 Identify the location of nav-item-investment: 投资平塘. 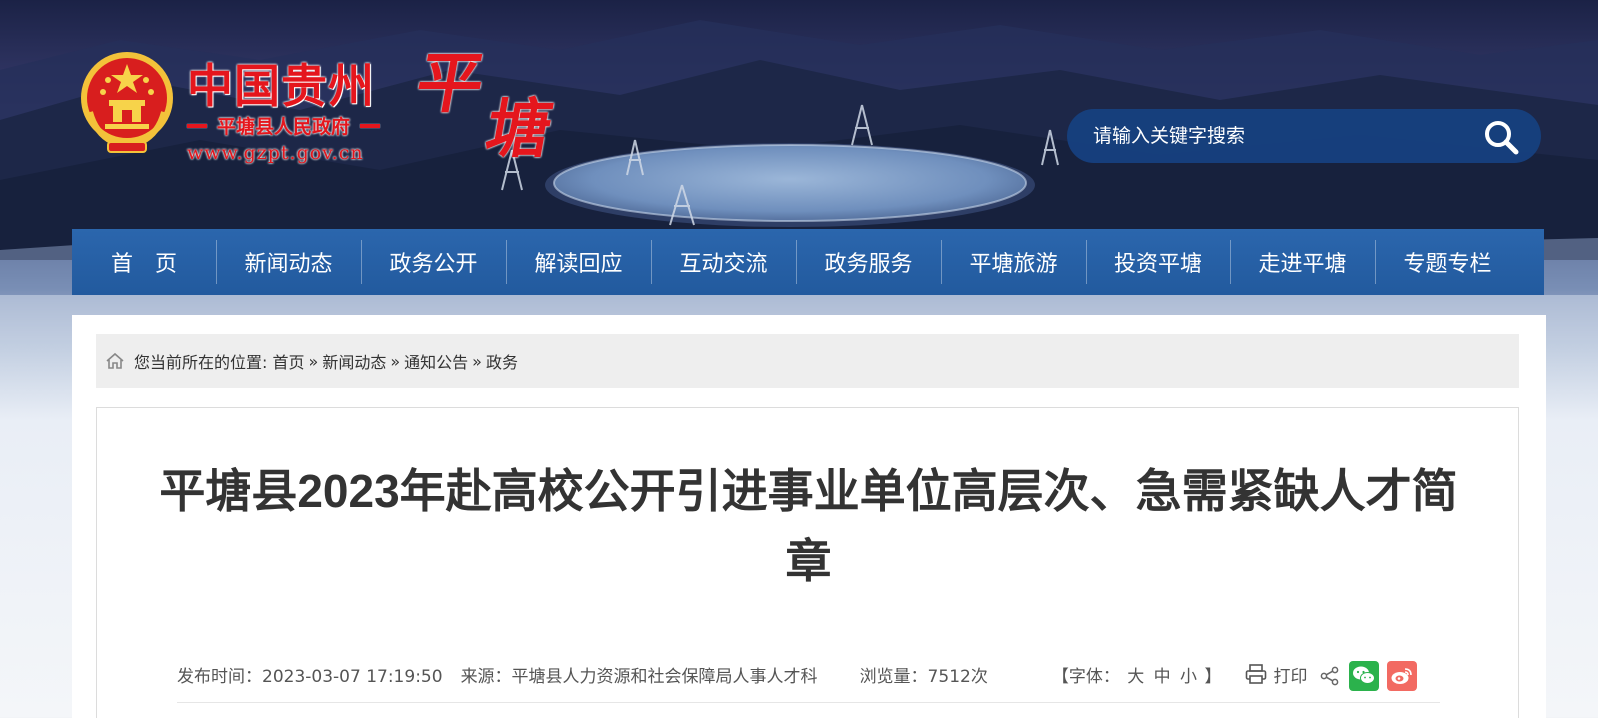
(1158, 262).